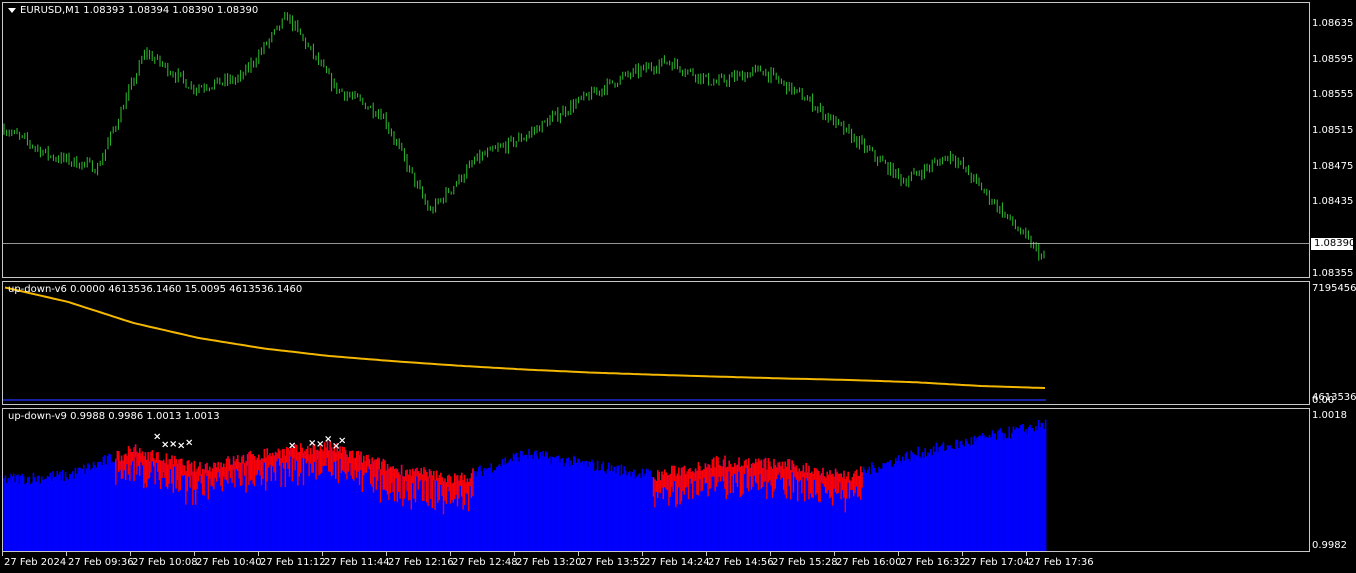 Image resolution: width=1356 pixels, height=573 pixels. Describe the element at coordinates (549, 562) in the screenshot. I see `x-tick-label: 27 Feb 13:20` at that location.